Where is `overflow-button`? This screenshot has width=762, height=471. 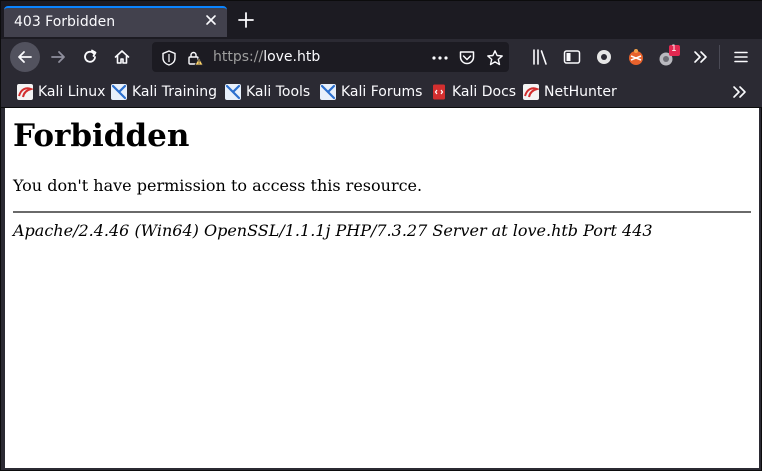
overflow-button is located at coordinates (700, 57).